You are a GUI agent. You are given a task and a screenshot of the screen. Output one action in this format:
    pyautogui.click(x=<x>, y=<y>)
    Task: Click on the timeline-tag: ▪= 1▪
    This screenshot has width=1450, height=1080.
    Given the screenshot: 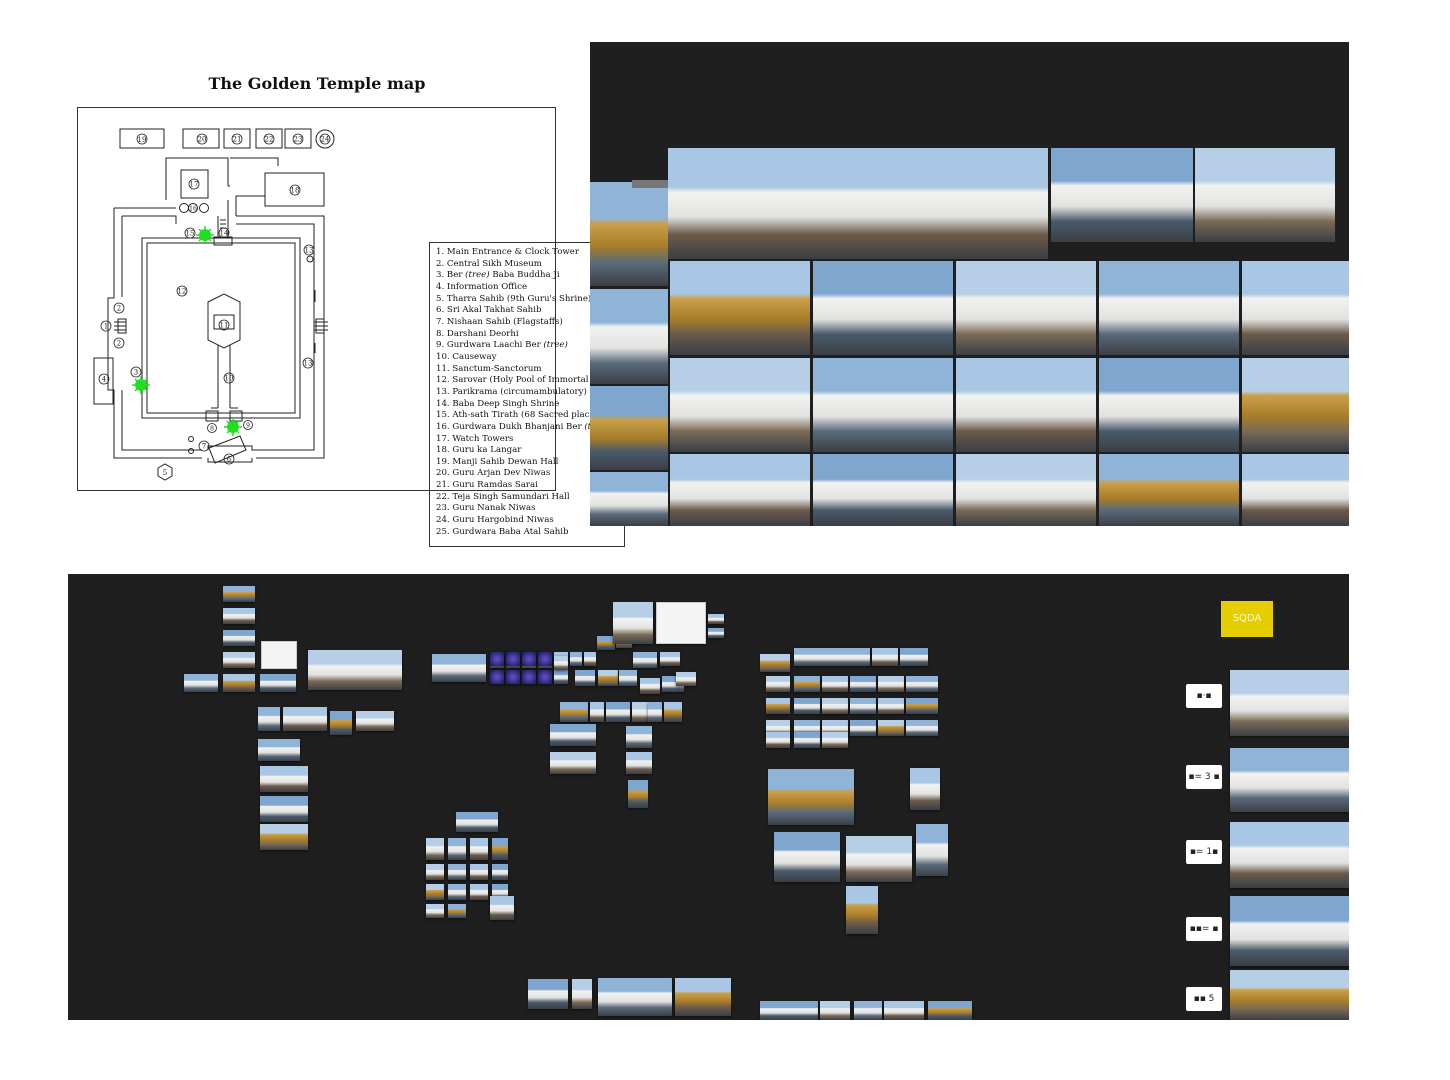 What is the action you would take?
    pyautogui.click(x=1204, y=852)
    